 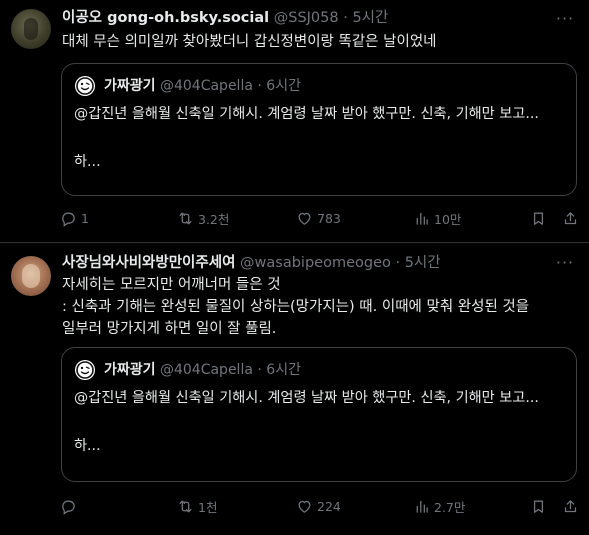 I want to click on display-name: 이공오 gong-oh.bsky.social, so click(x=165, y=18).